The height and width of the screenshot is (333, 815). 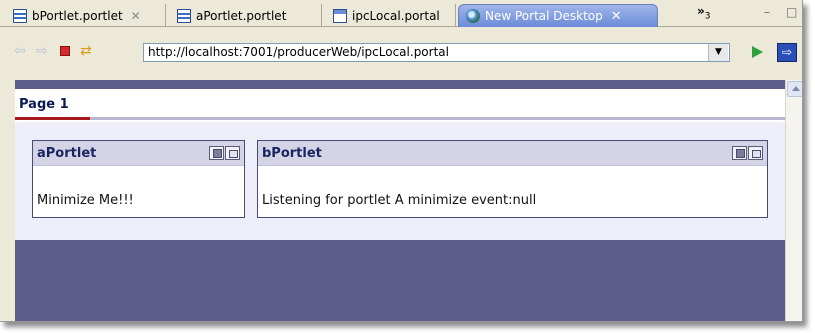 What do you see at coordinates (396, 15) in the screenshot?
I see `tab-label: ipcLocal.portal` at bounding box center [396, 15].